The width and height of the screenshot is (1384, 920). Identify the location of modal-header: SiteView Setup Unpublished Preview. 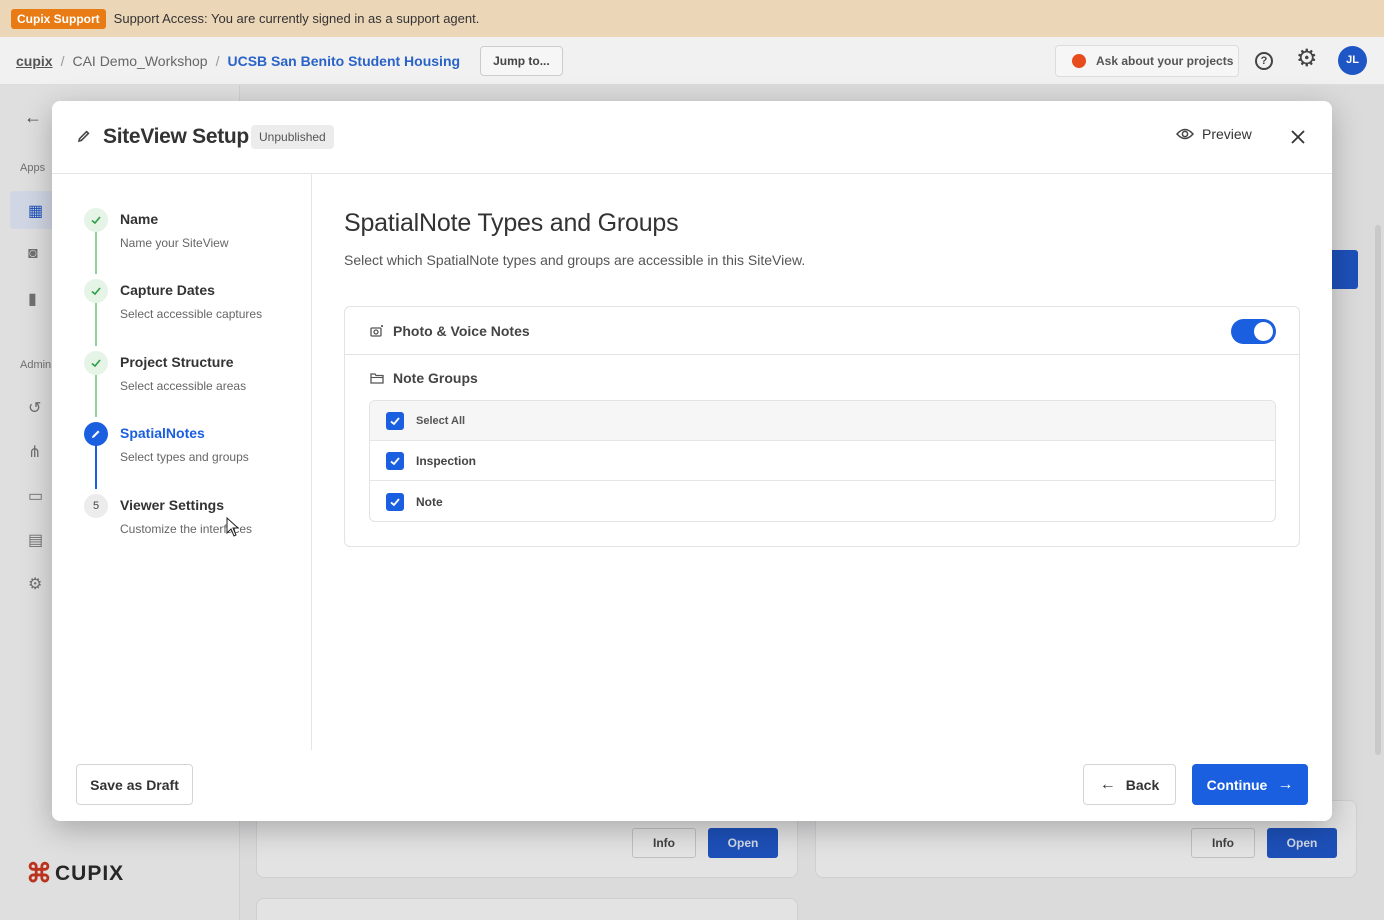
(692, 137).